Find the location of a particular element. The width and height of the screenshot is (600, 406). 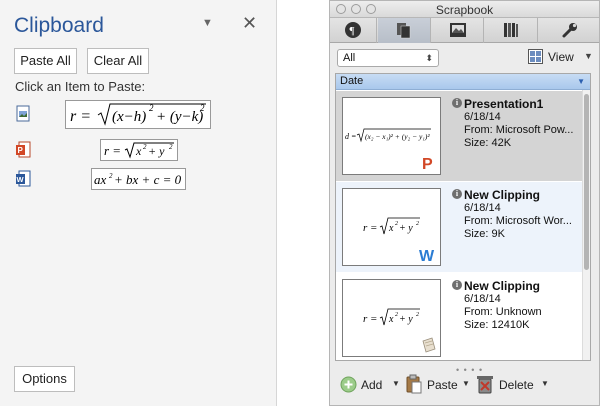

filter-bar: All ⬍ View ▼ is located at coordinates (464, 58).